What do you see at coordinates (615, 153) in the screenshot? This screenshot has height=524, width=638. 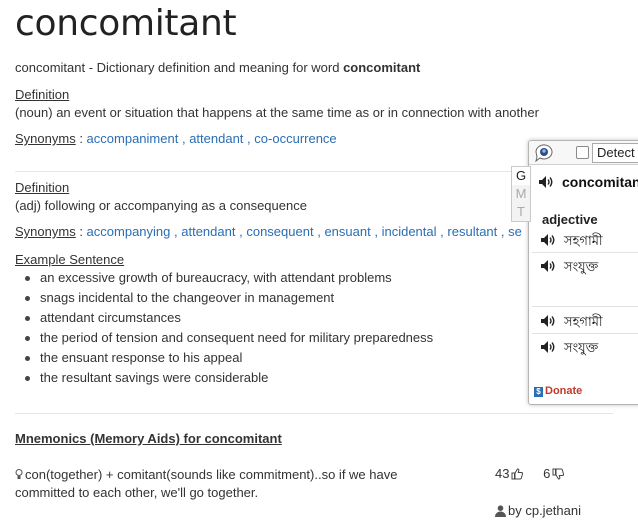 I see `detect-language-select: Detect` at bounding box center [615, 153].